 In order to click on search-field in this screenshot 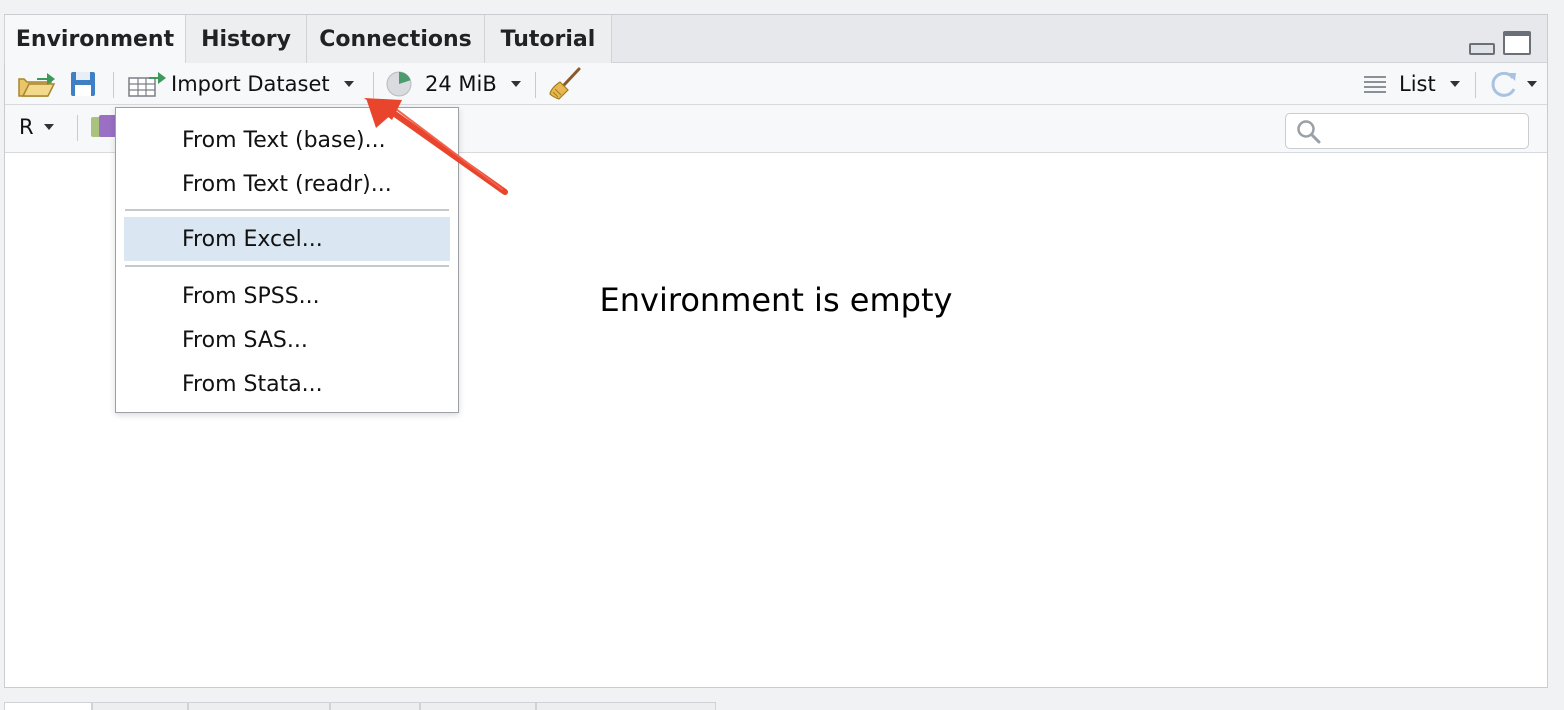, I will do `click(1407, 131)`.